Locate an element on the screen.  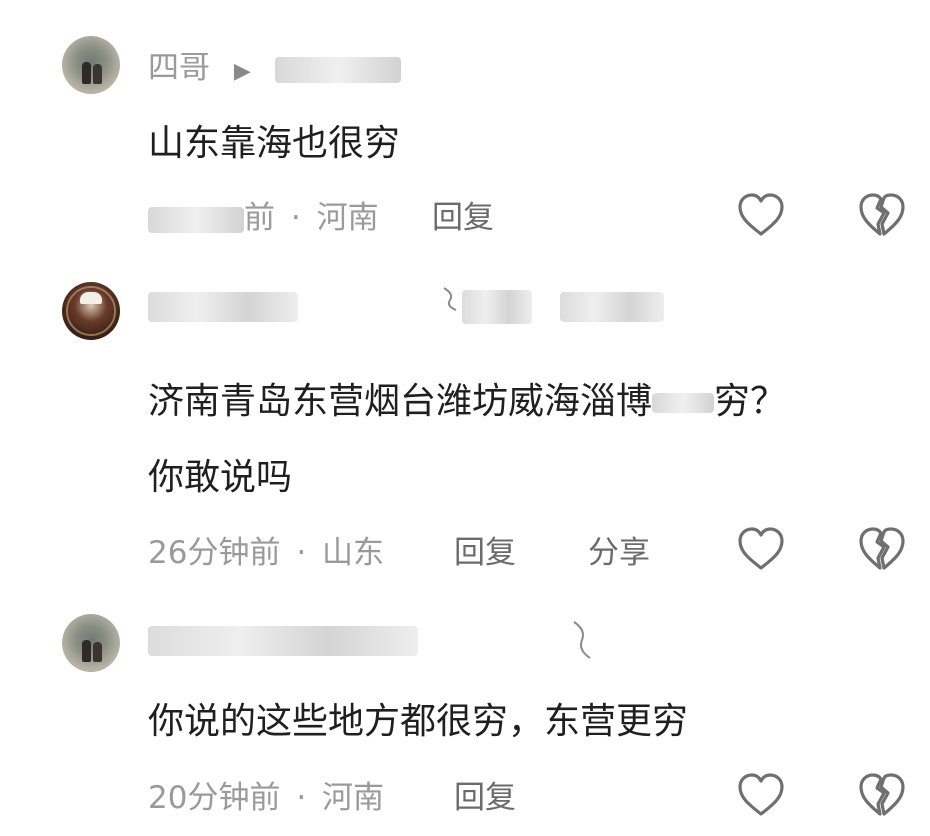
time: 20分钟前 is located at coordinates (214, 798).